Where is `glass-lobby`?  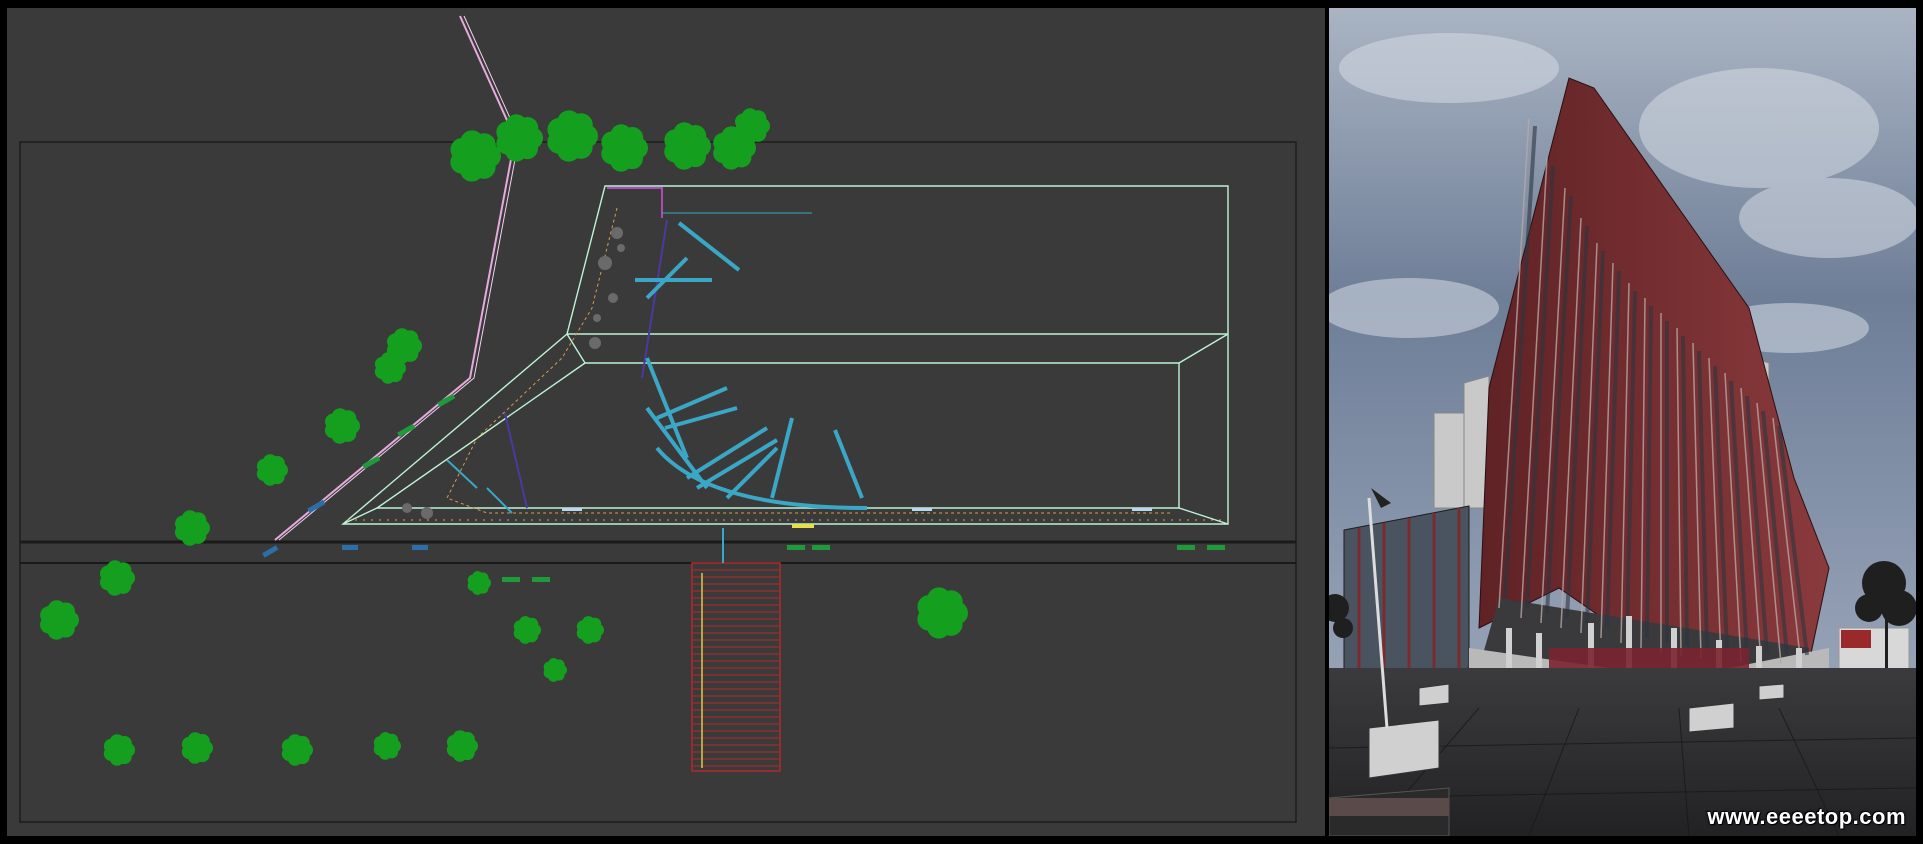 glass-lobby is located at coordinates (1406, 597).